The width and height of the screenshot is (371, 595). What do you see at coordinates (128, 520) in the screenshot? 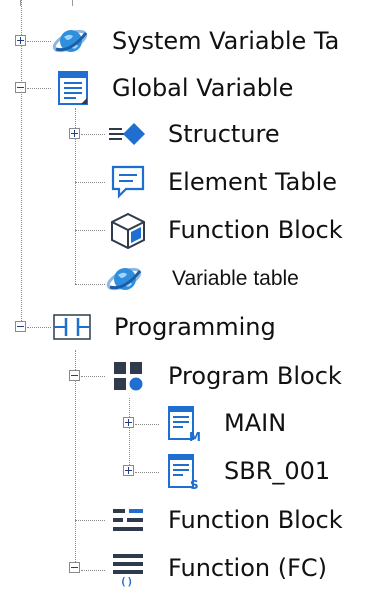
I see `function-block-icon` at bounding box center [128, 520].